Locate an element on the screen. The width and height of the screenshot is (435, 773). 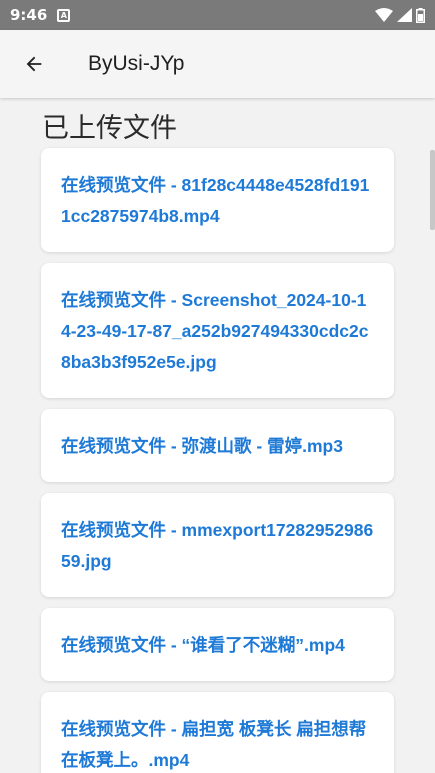
back-button is located at coordinates (34, 64).